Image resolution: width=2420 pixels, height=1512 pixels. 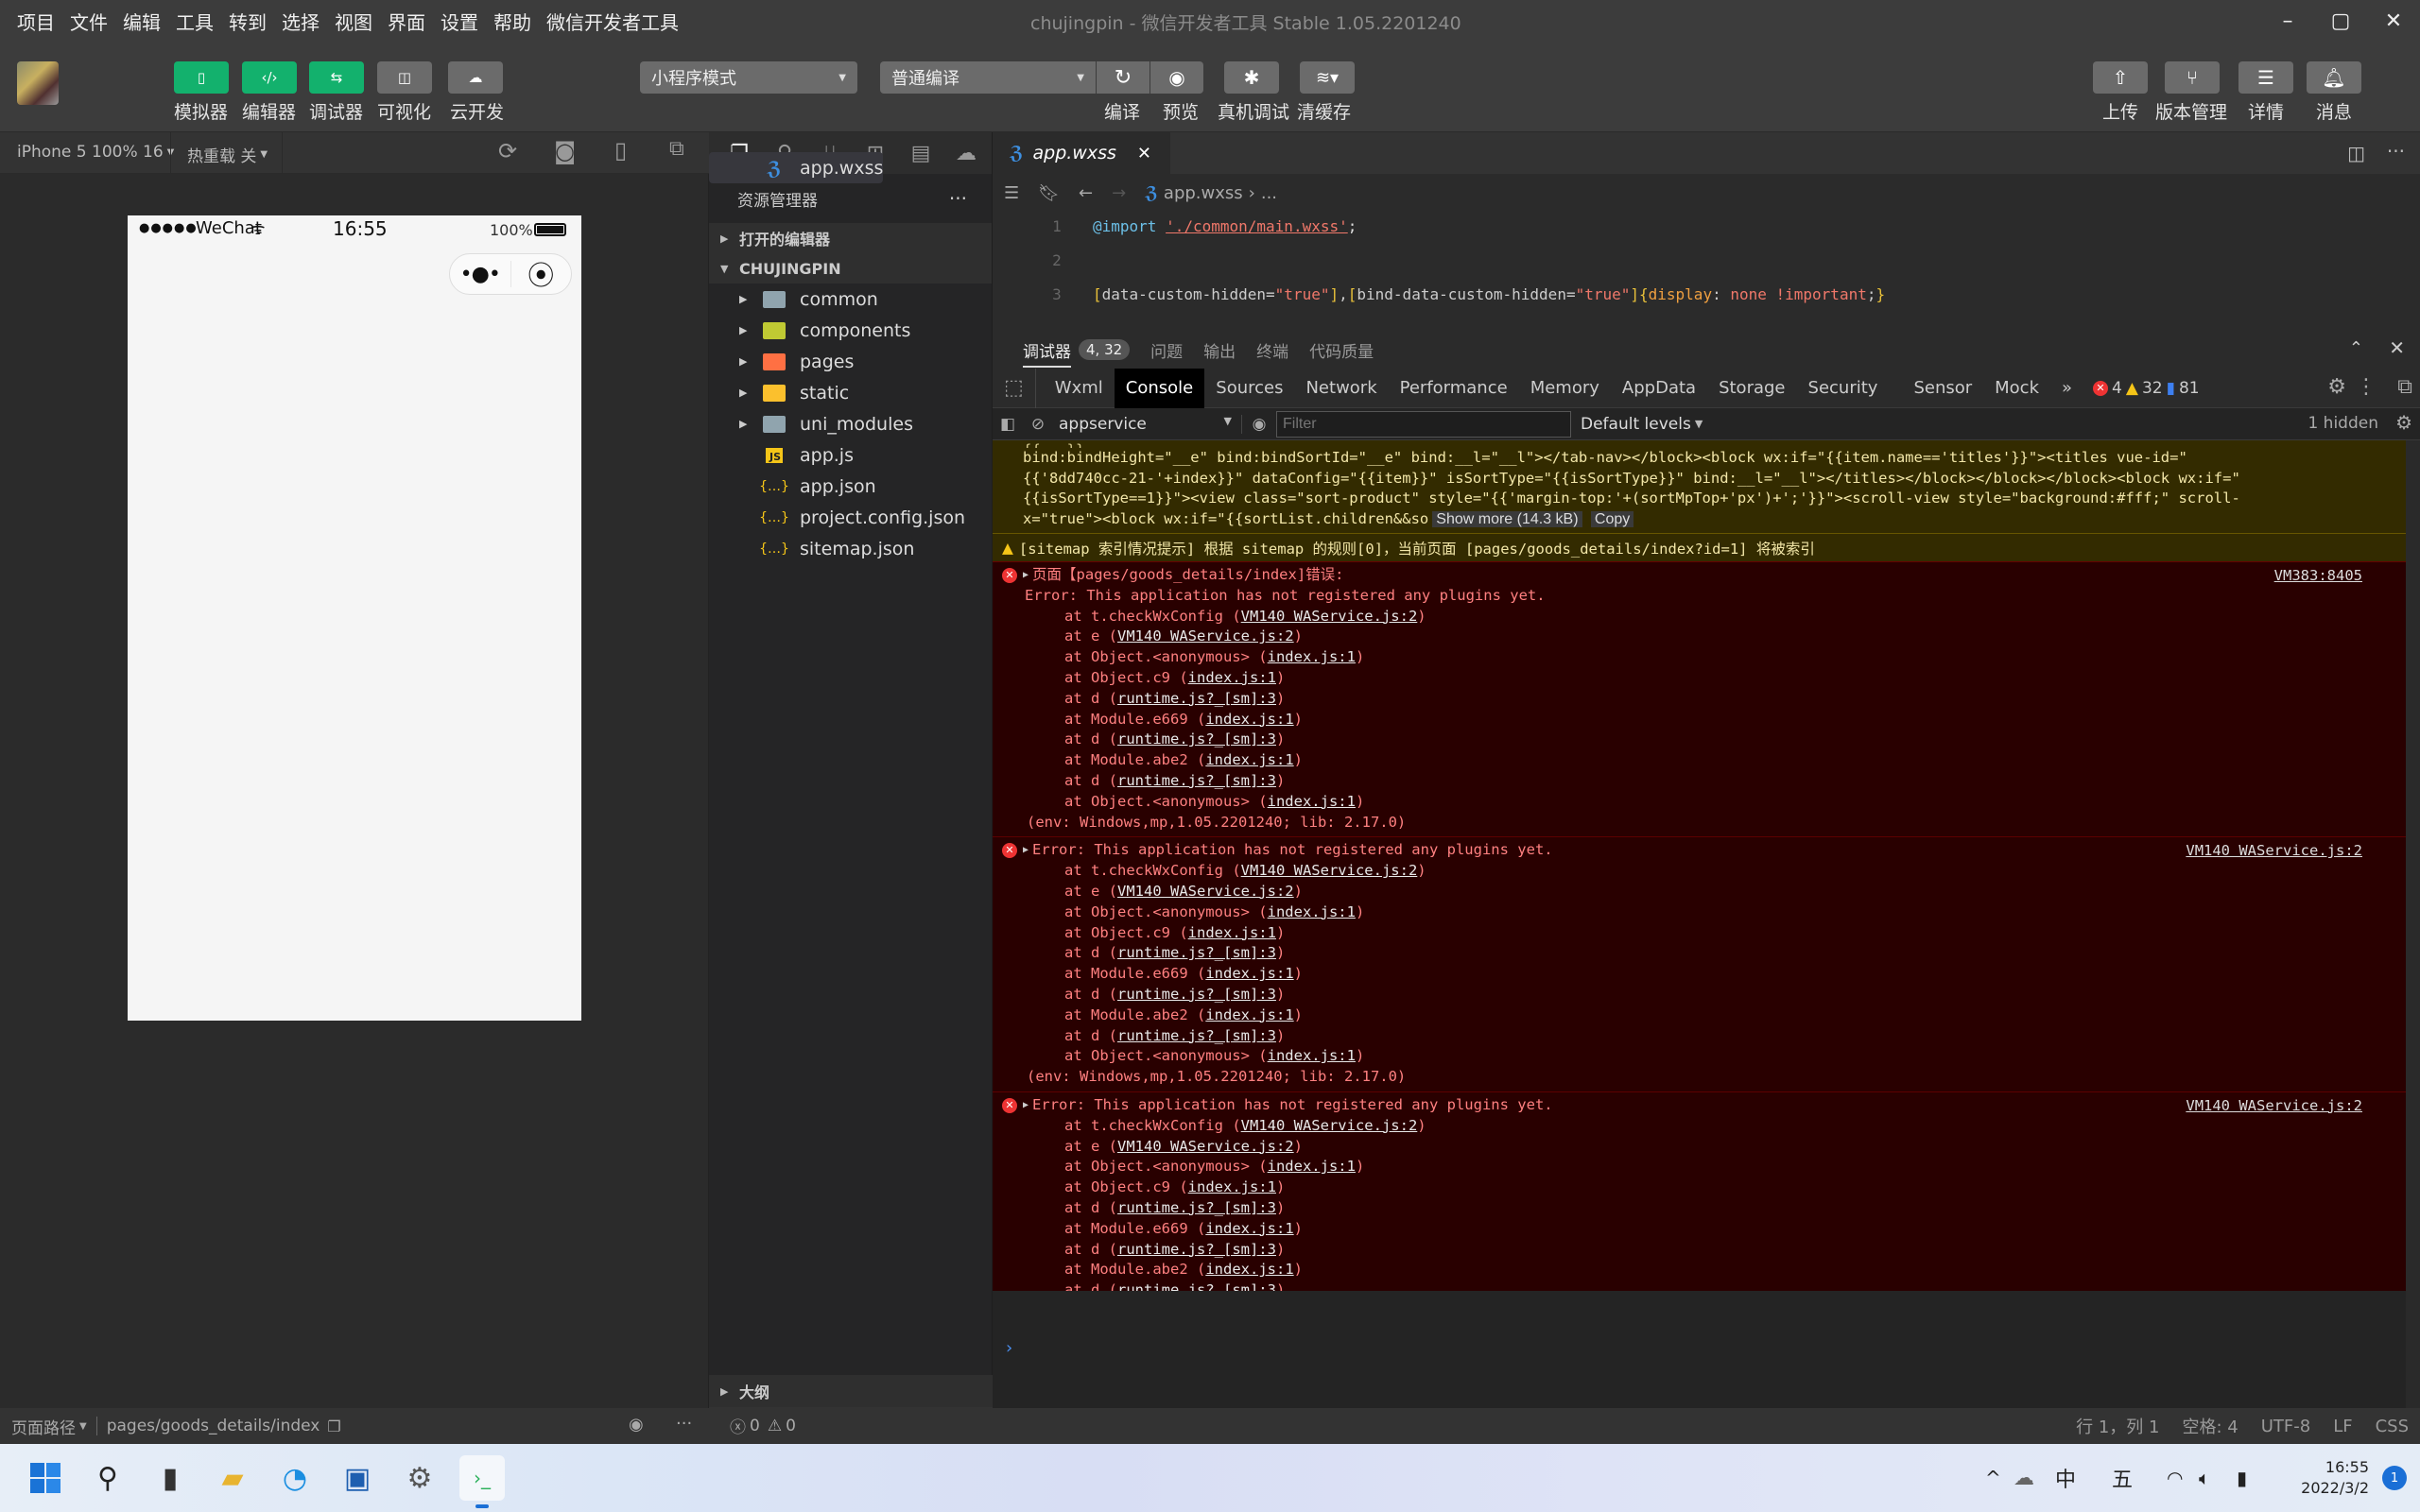 I want to click on compile-mode-select: 普通编译 ▼, so click(x=988, y=77).